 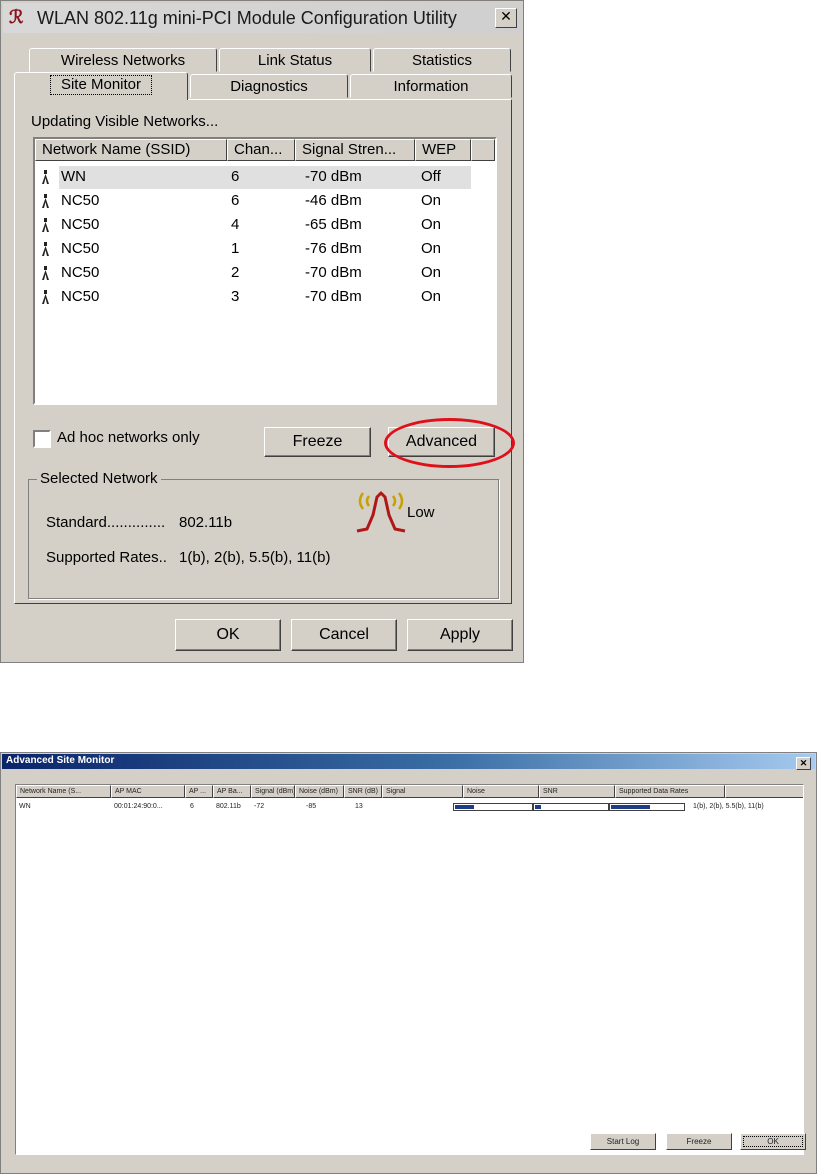 What do you see at coordinates (670, 791) in the screenshot?
I see `column-header-supported-rates: Supported Data Rates` at bounding box center [670, 791].